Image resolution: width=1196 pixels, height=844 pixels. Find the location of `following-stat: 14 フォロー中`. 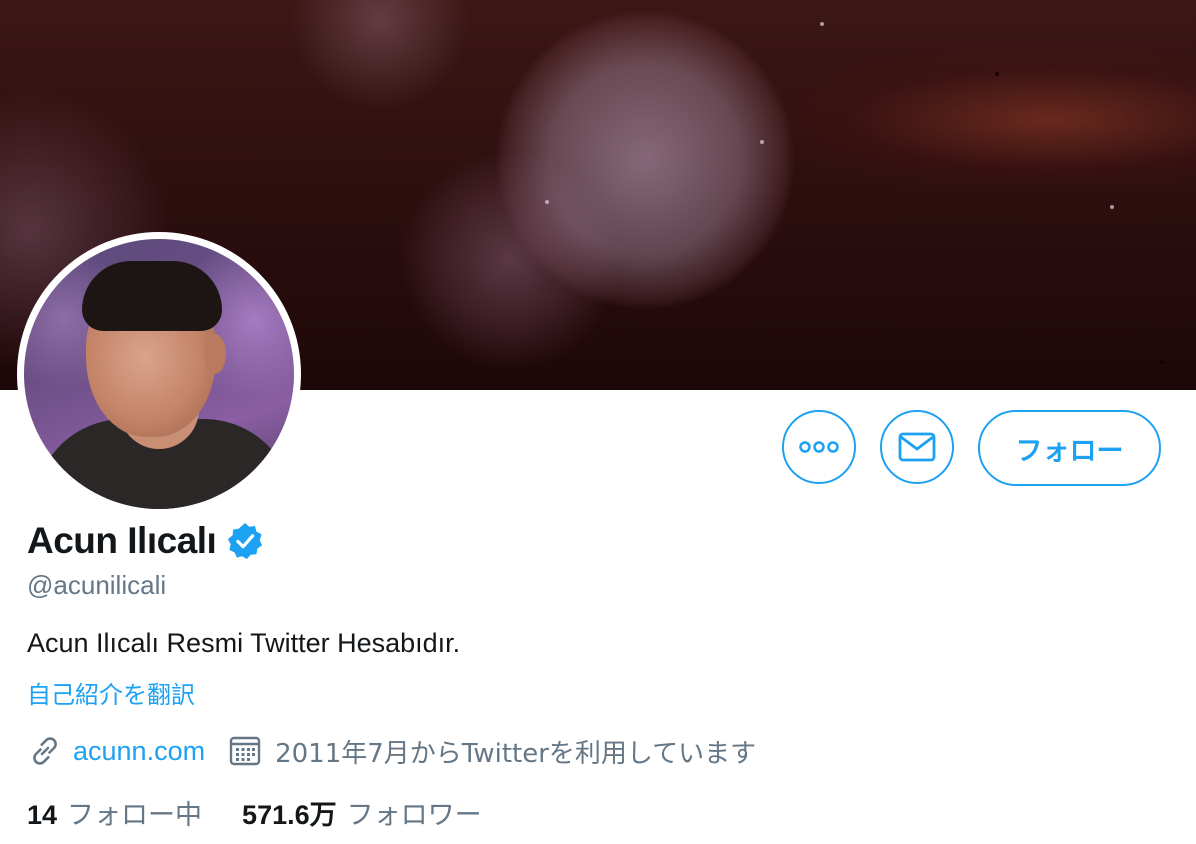

following-stat: 14 フォロー中 is located at coordinates (114, 812).